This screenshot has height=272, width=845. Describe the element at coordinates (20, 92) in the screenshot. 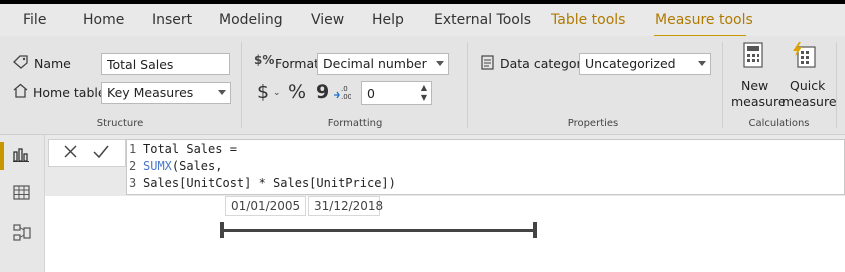

I see `home-icon` at that location.